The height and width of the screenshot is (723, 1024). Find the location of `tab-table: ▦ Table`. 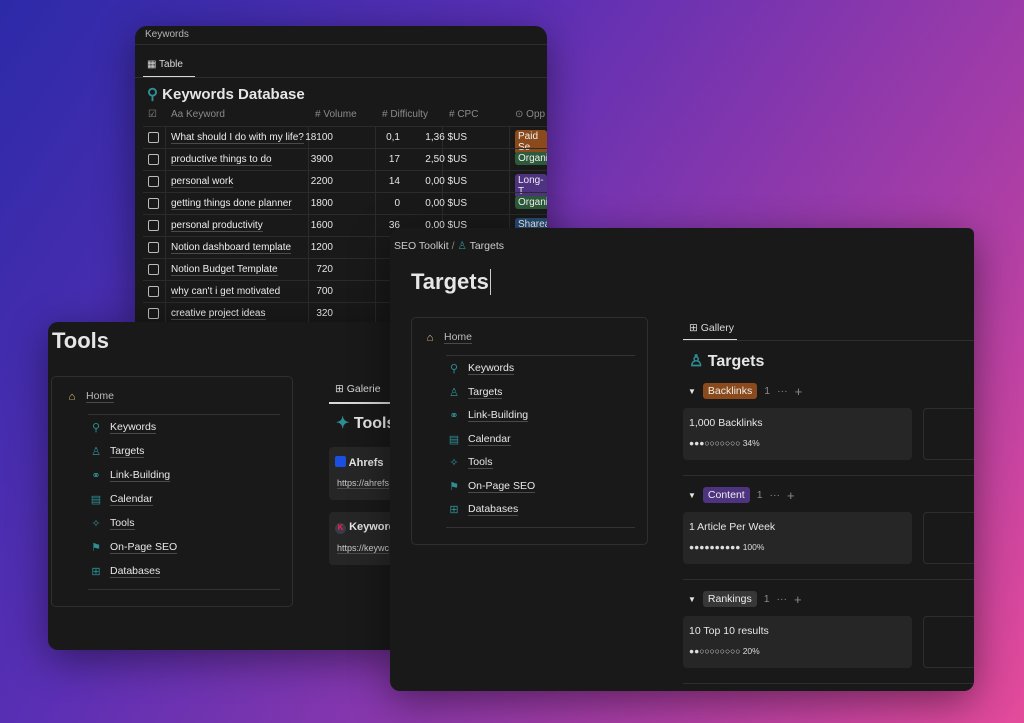

tab-table: ▦ Table is located at coordinates (165, 64).